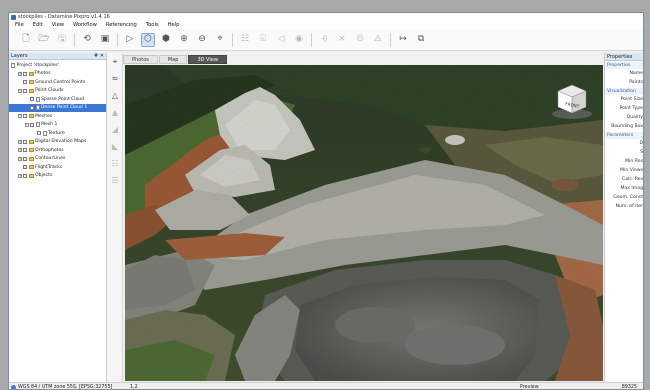 The width and height of the screenshot is (650, 390). I want to click on layer-item: + Photos, so click(57, 74).